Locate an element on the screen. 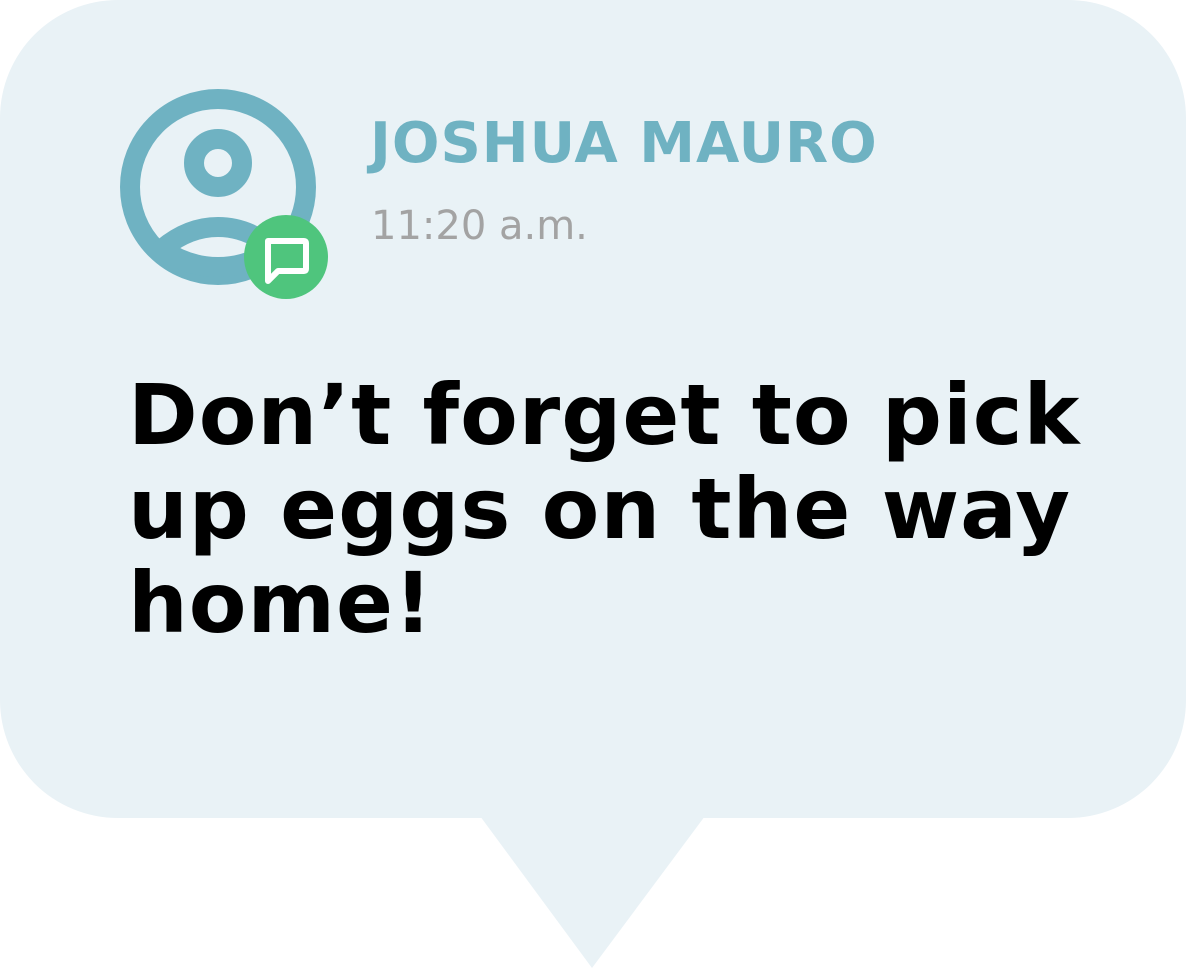 This screenshot has width=1186, height=973. message-timestamp: 11:20 a.m. is located at coordinates (479, 226).